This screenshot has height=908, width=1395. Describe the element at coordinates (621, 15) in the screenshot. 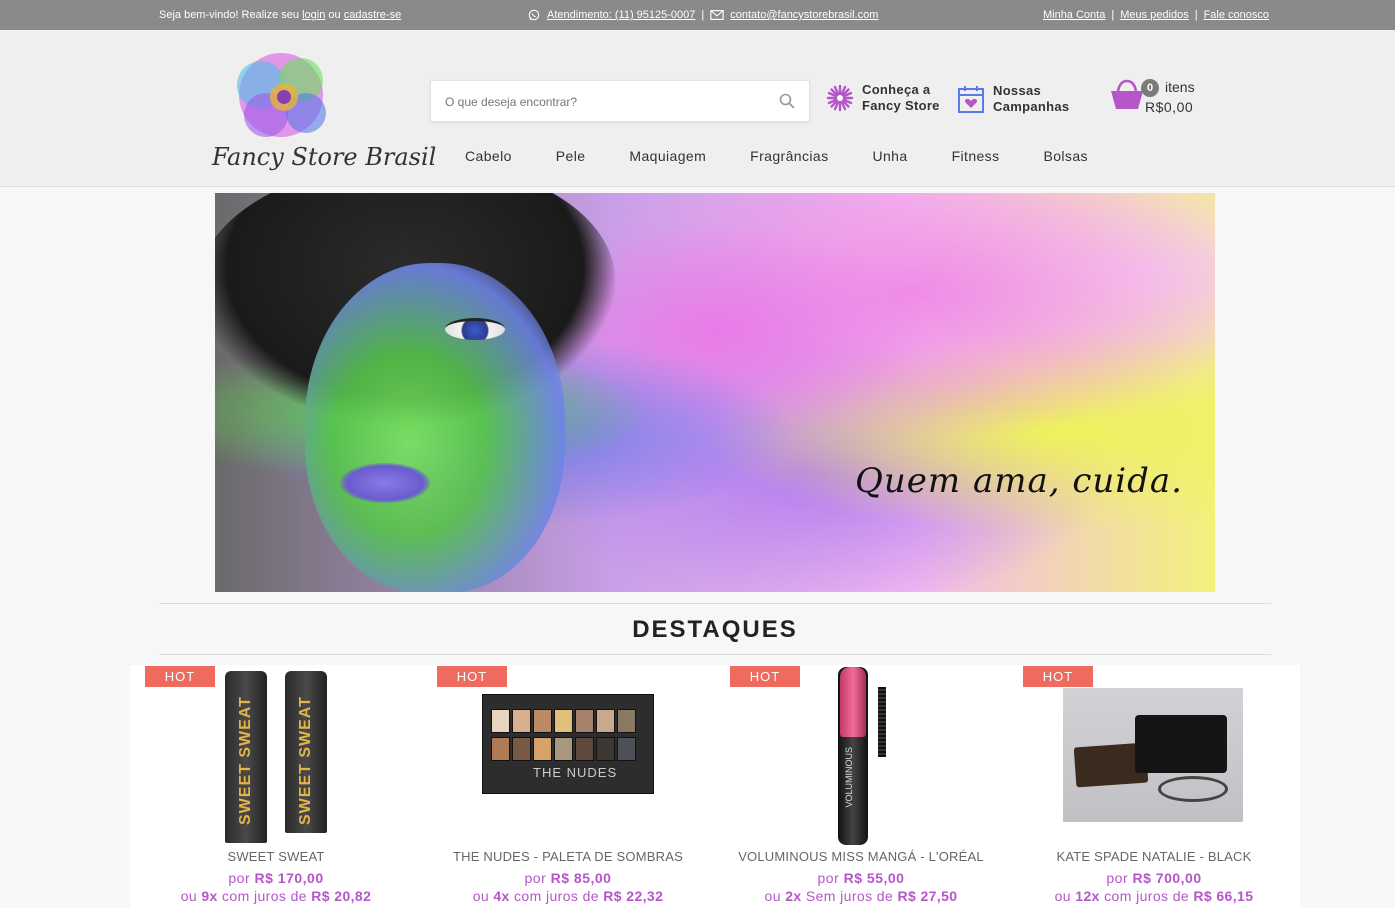

I see `phone-link: Atendimento: (11) 95125-0007` at that location.